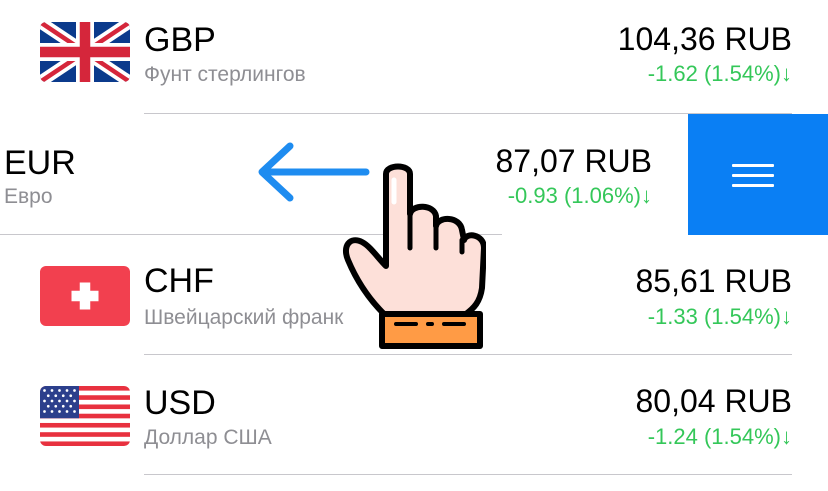 This screenshot has width=828, height=491. I want to click on currency-code: CHF, so click(179, 281).